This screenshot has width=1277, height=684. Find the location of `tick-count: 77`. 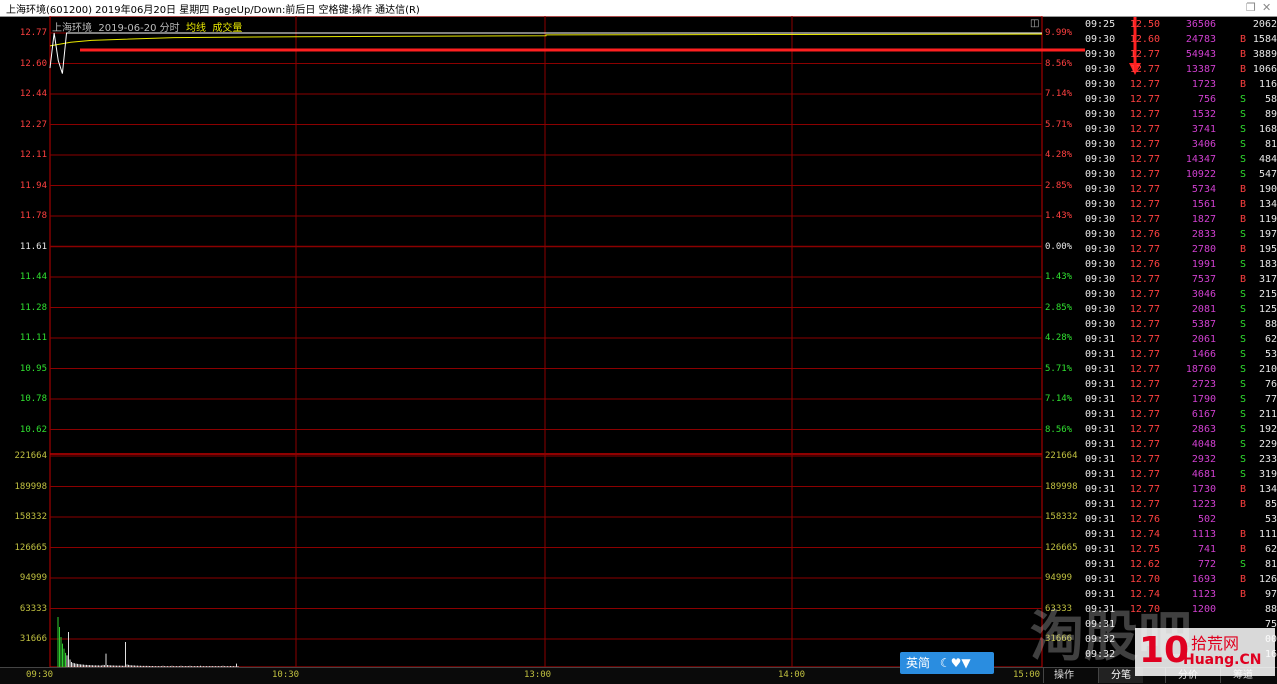

tick-count: 77 is located at coordinates (1270, 399).